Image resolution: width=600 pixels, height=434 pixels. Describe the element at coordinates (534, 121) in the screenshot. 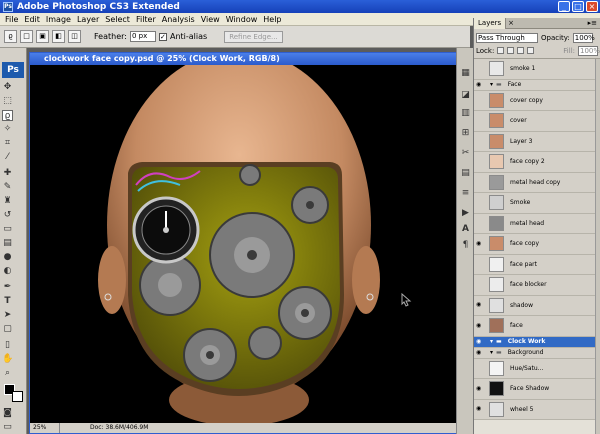

I see `layer-row: cover` at that location.